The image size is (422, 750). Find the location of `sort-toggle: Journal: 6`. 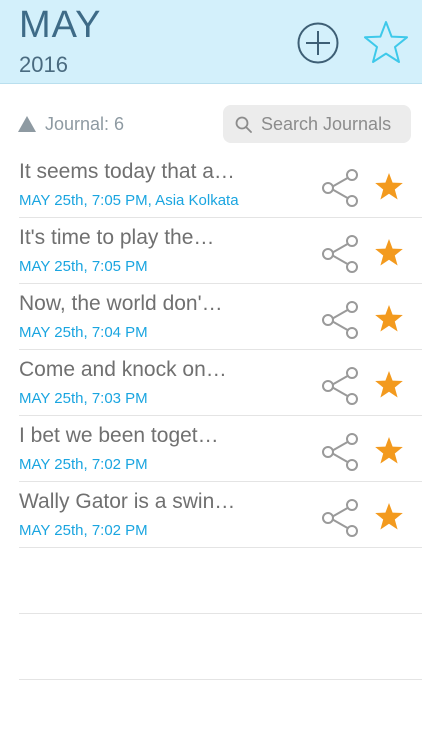

sort-toggle: Journal: 6 is located at coordinates (71, 124).